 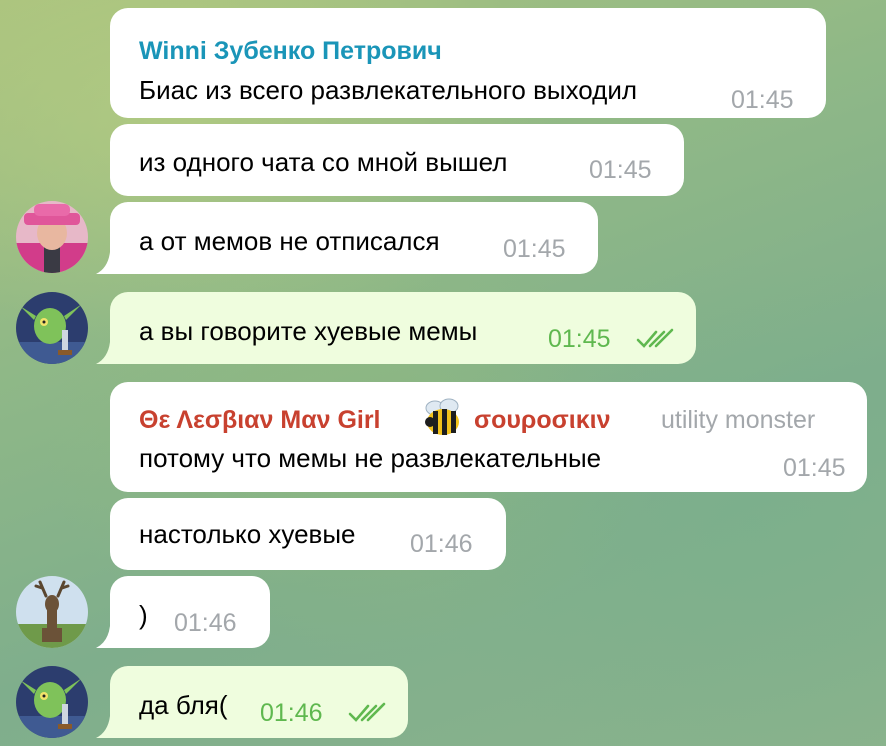 What do you see at coordinates (290, 51) in the screenshot?
I see `sender-name: Winni Зубенко Петрович` at bounding box center [290, 51].